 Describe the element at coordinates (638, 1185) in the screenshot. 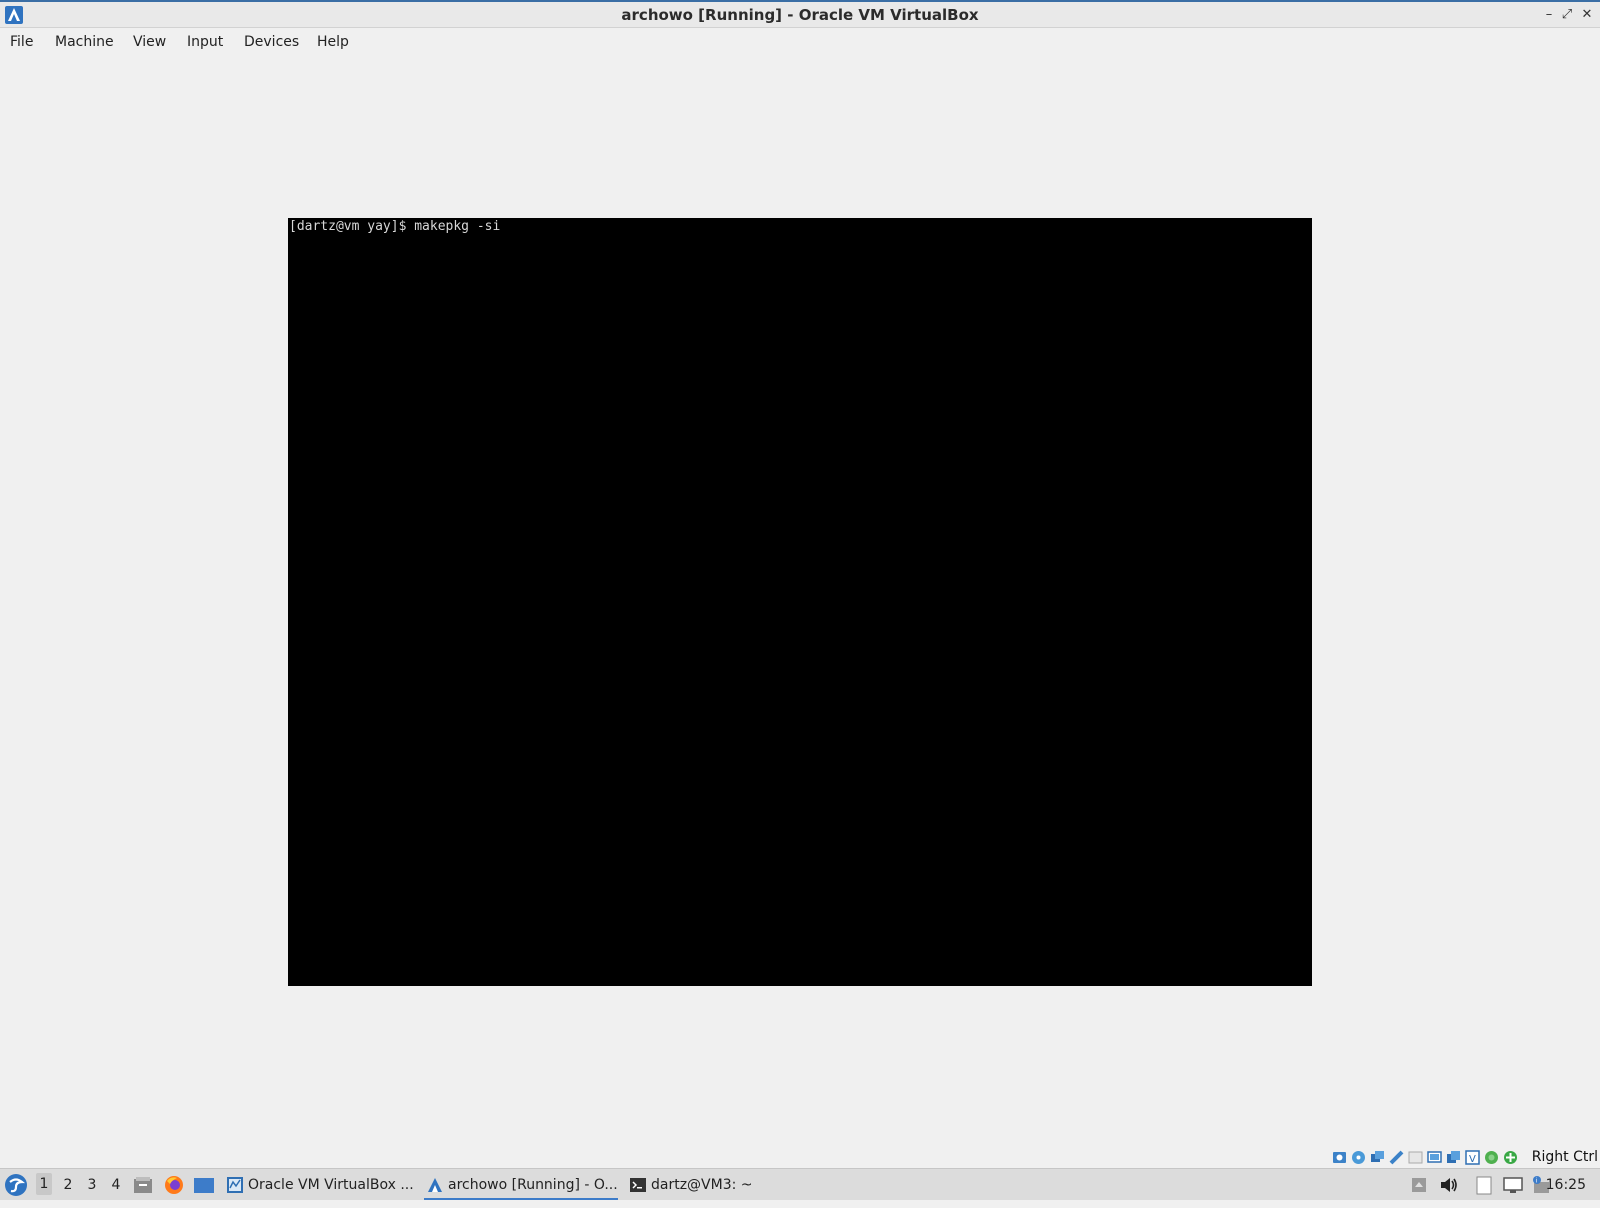

I see `terminal-icon` at that location.